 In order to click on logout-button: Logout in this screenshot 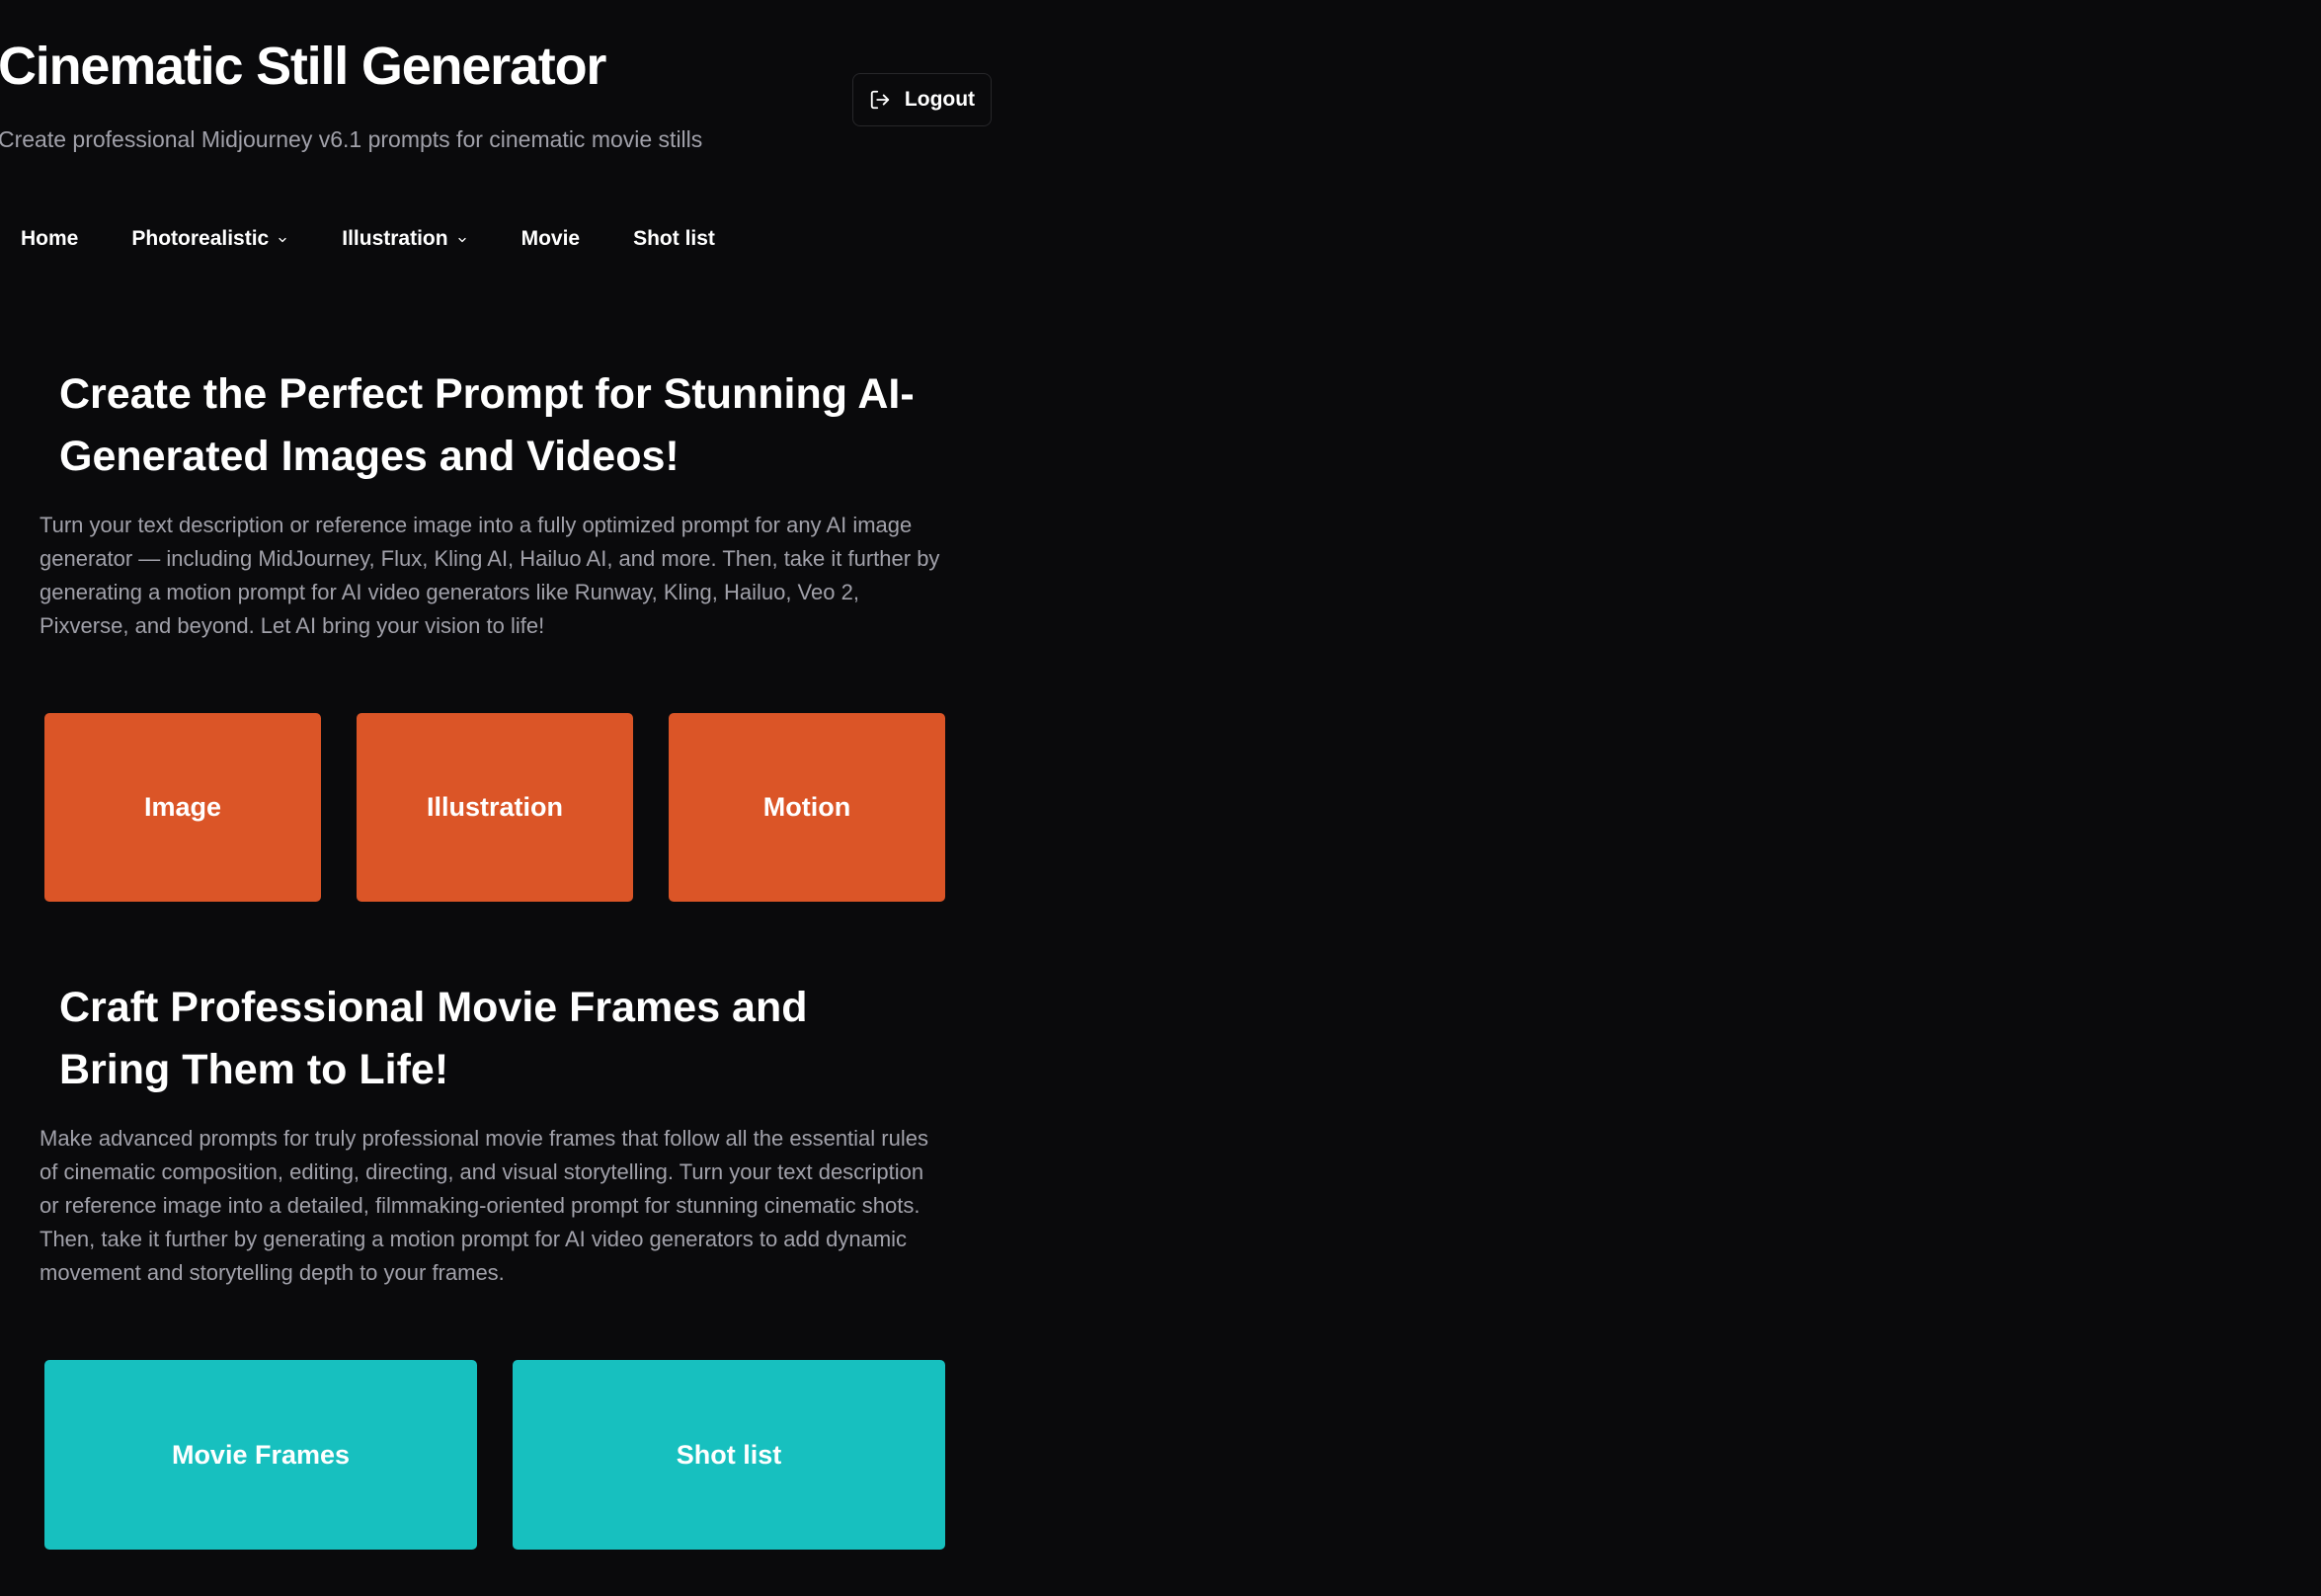, I will do `click(922, 99)`.